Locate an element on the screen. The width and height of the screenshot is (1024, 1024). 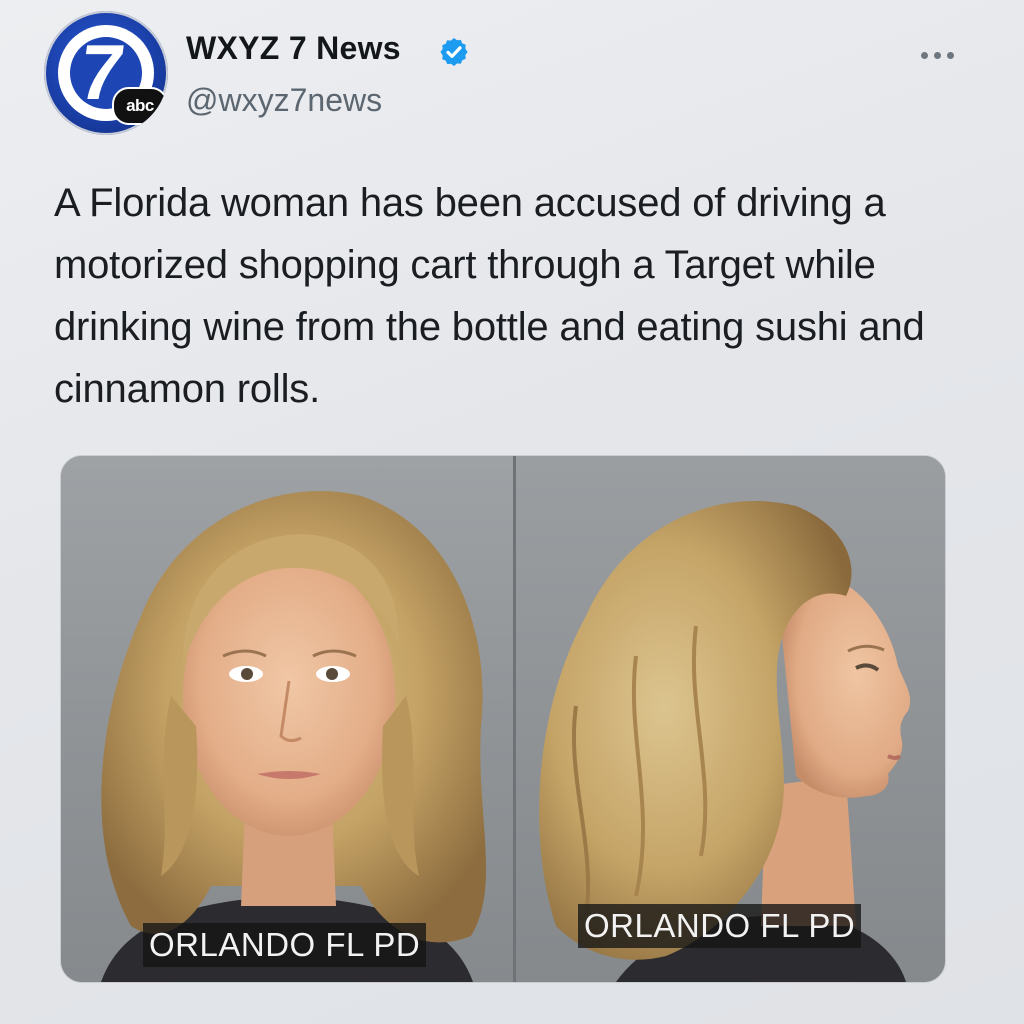
avatar-logo-badge: abc is located at coordinates (140, 106).